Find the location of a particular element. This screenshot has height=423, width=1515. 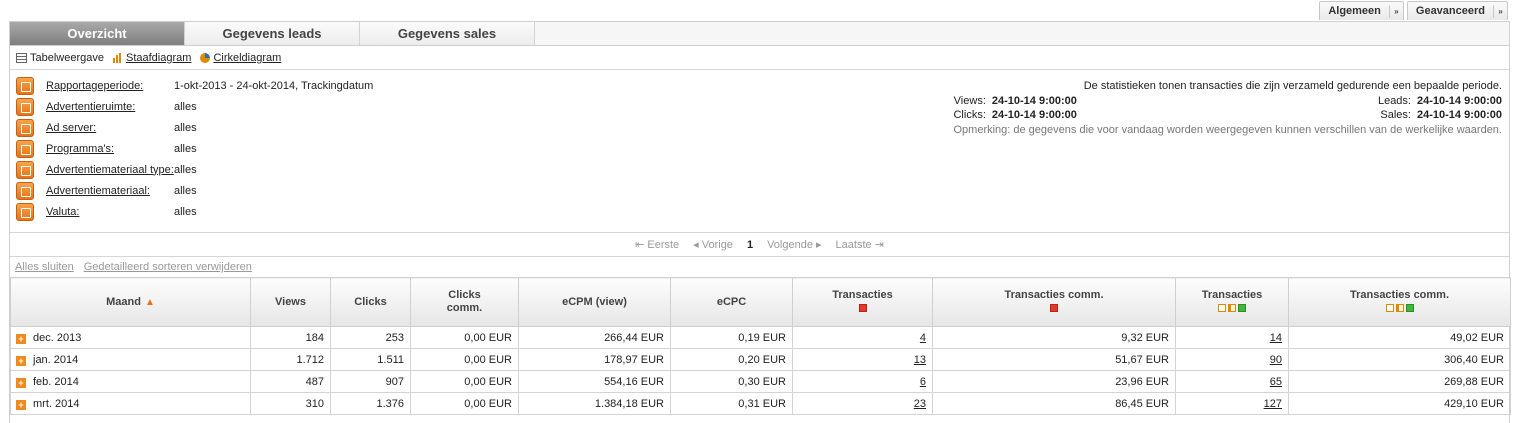

advanced-expand-icon: » is located at coordinates (1500, 11).